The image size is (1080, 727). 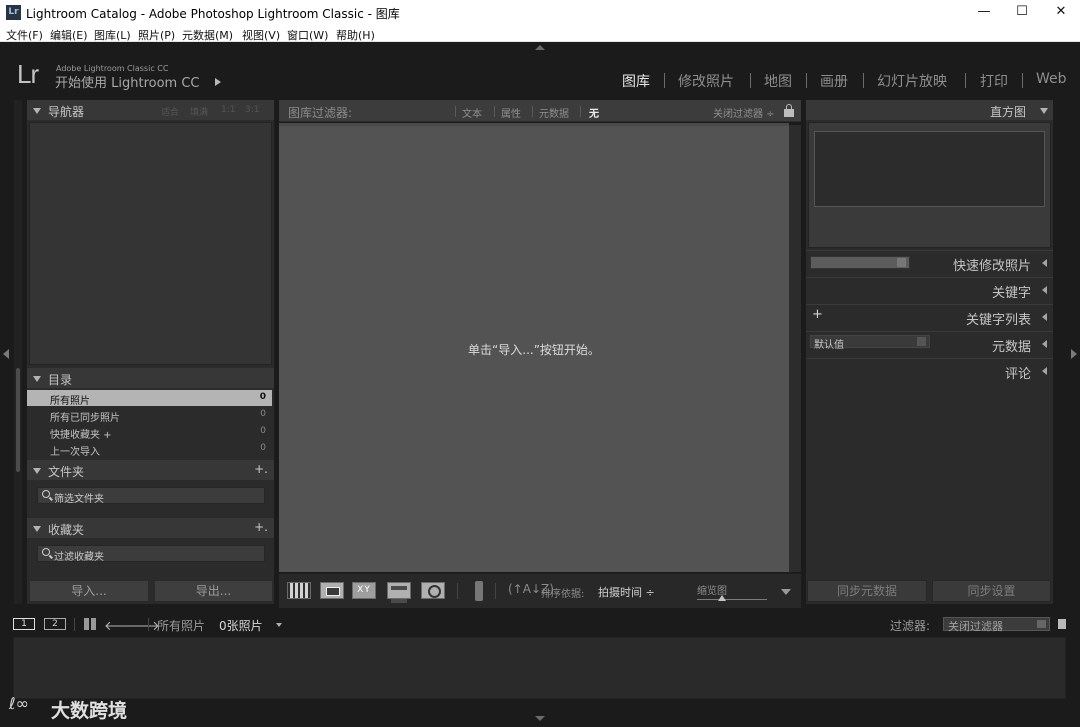 What do you see at coordinates (1051, 79) in the screenshot?
I see `module-web: Web` at bounding box center [1051, 79].